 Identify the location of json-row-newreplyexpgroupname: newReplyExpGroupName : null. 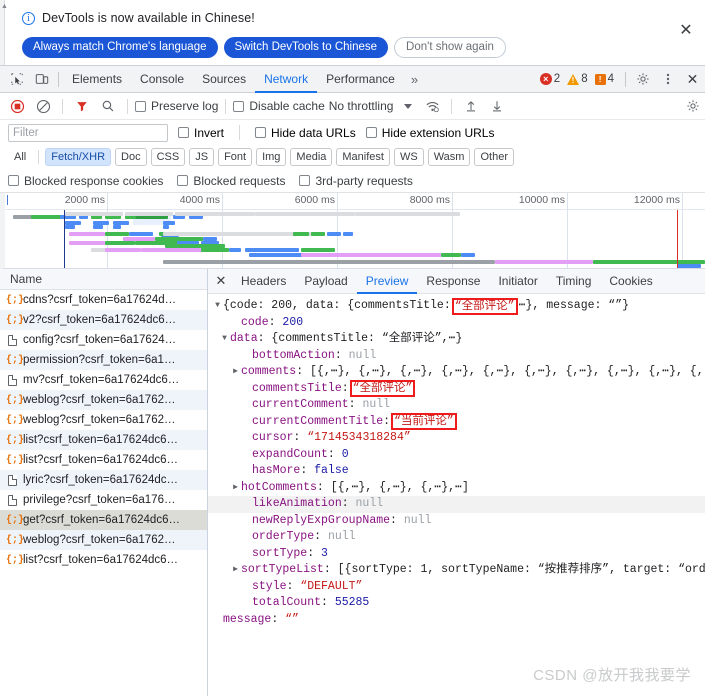
(456, 521).